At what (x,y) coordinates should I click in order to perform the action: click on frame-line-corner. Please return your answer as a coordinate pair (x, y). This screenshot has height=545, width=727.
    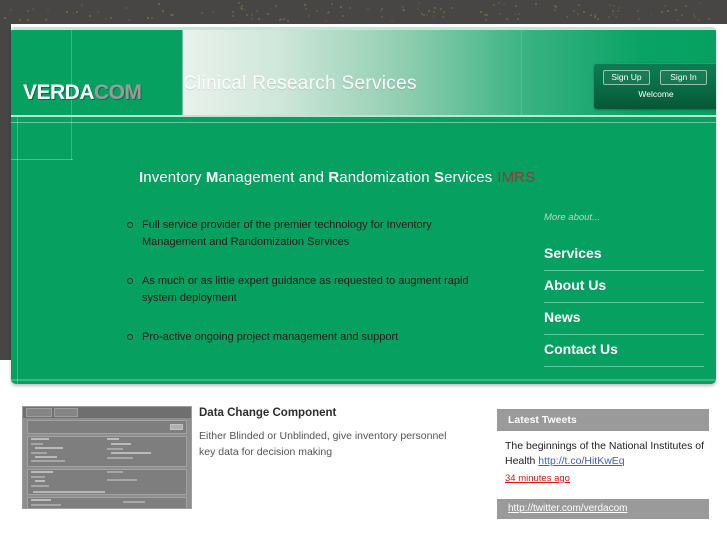
    Looking at the image, I should click on (42, 159).